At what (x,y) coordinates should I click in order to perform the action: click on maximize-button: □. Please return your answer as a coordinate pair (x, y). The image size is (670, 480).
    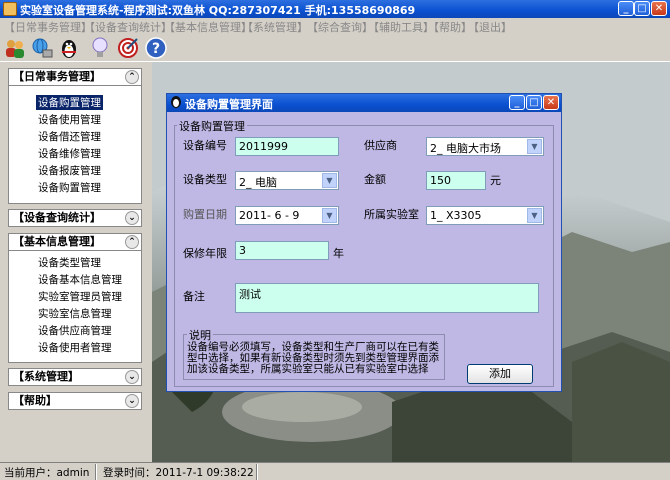
    Looking at the image, I should click on (642, 8).